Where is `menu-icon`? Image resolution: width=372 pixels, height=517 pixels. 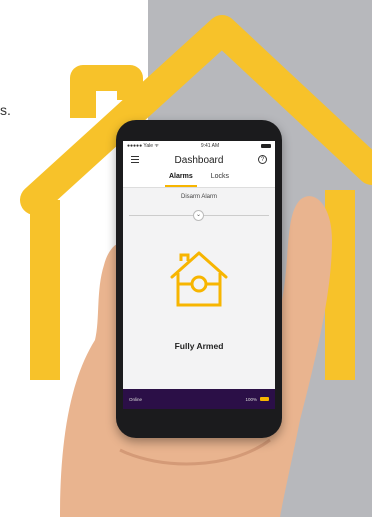
menu-icon is located at coordinates (135, 159).